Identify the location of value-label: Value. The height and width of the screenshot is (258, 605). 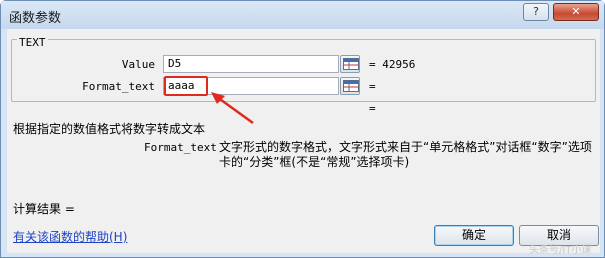
(138, 64).